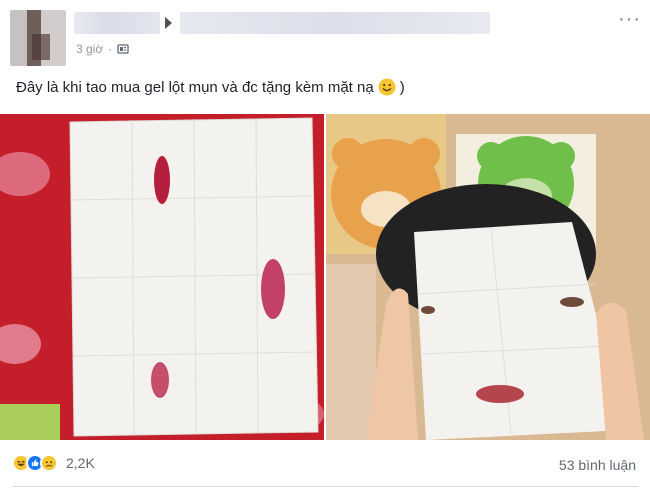  Describe the element at coordinates (168, 23) in the screenshot. I see `arrow-right-icon` at that location.